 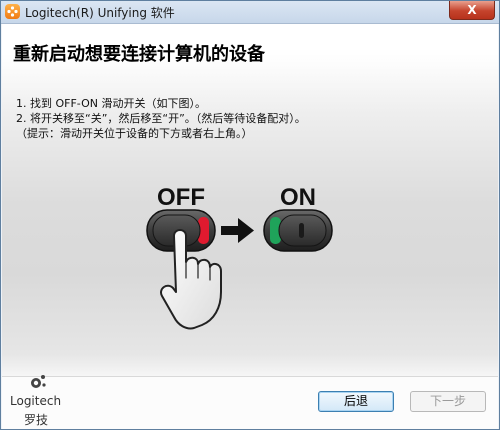 I want to click on arrow-right-icon, so click(x=237, y=230).